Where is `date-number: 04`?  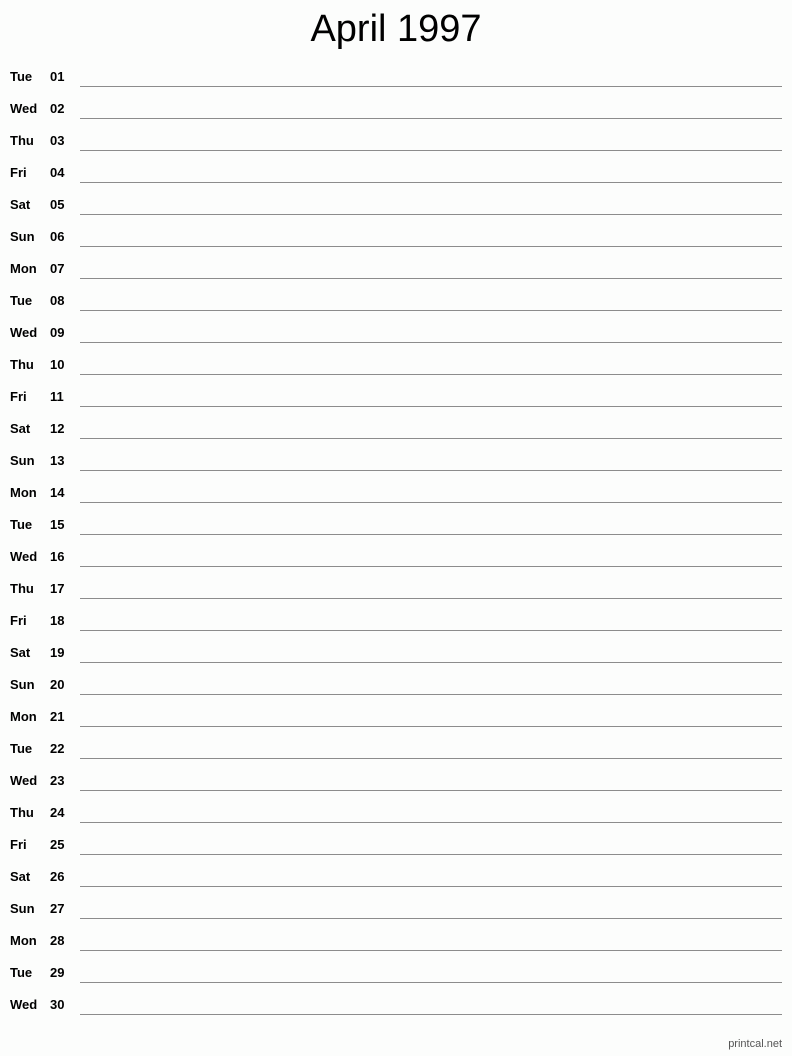 date-number: 04 is located at coordinates (57, 172).